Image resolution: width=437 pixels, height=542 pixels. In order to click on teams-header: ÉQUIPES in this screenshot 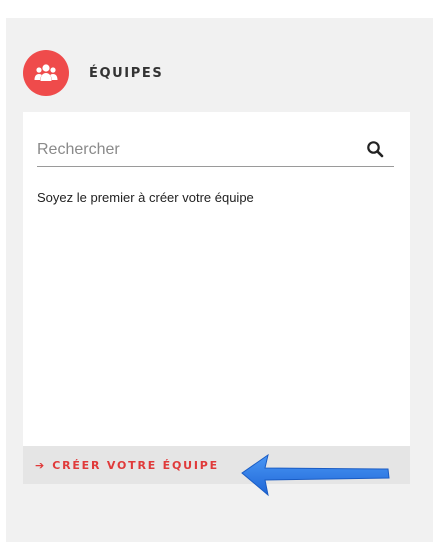, I will do `click(93, 73)`.